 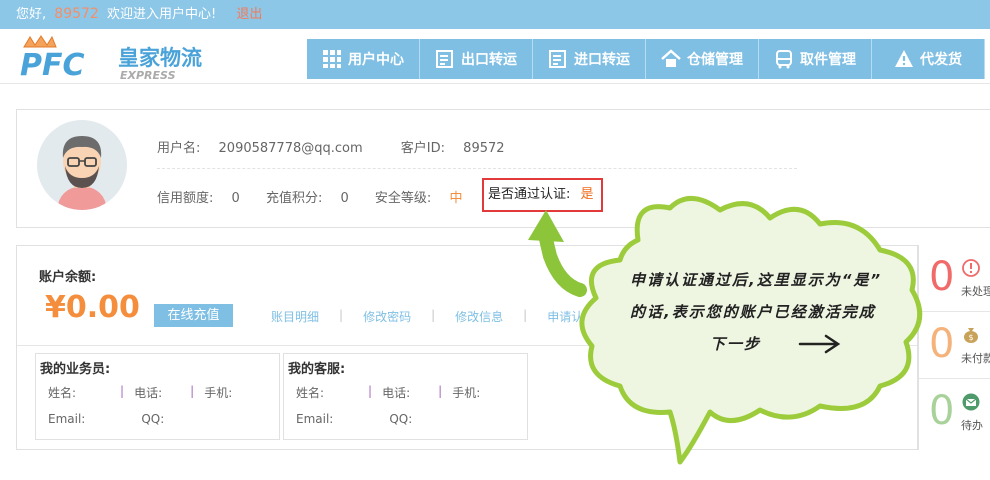 I want to click on sales-email-label: Email:, so click(x=67, y=419).